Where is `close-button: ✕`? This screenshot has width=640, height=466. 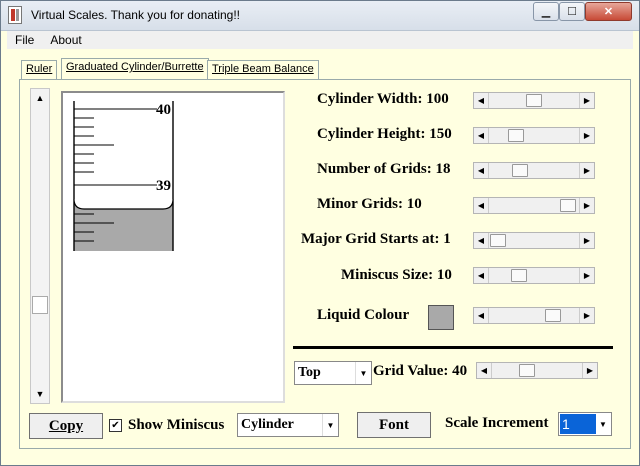
close-button: ✕ is located at coordinates (608, 11).